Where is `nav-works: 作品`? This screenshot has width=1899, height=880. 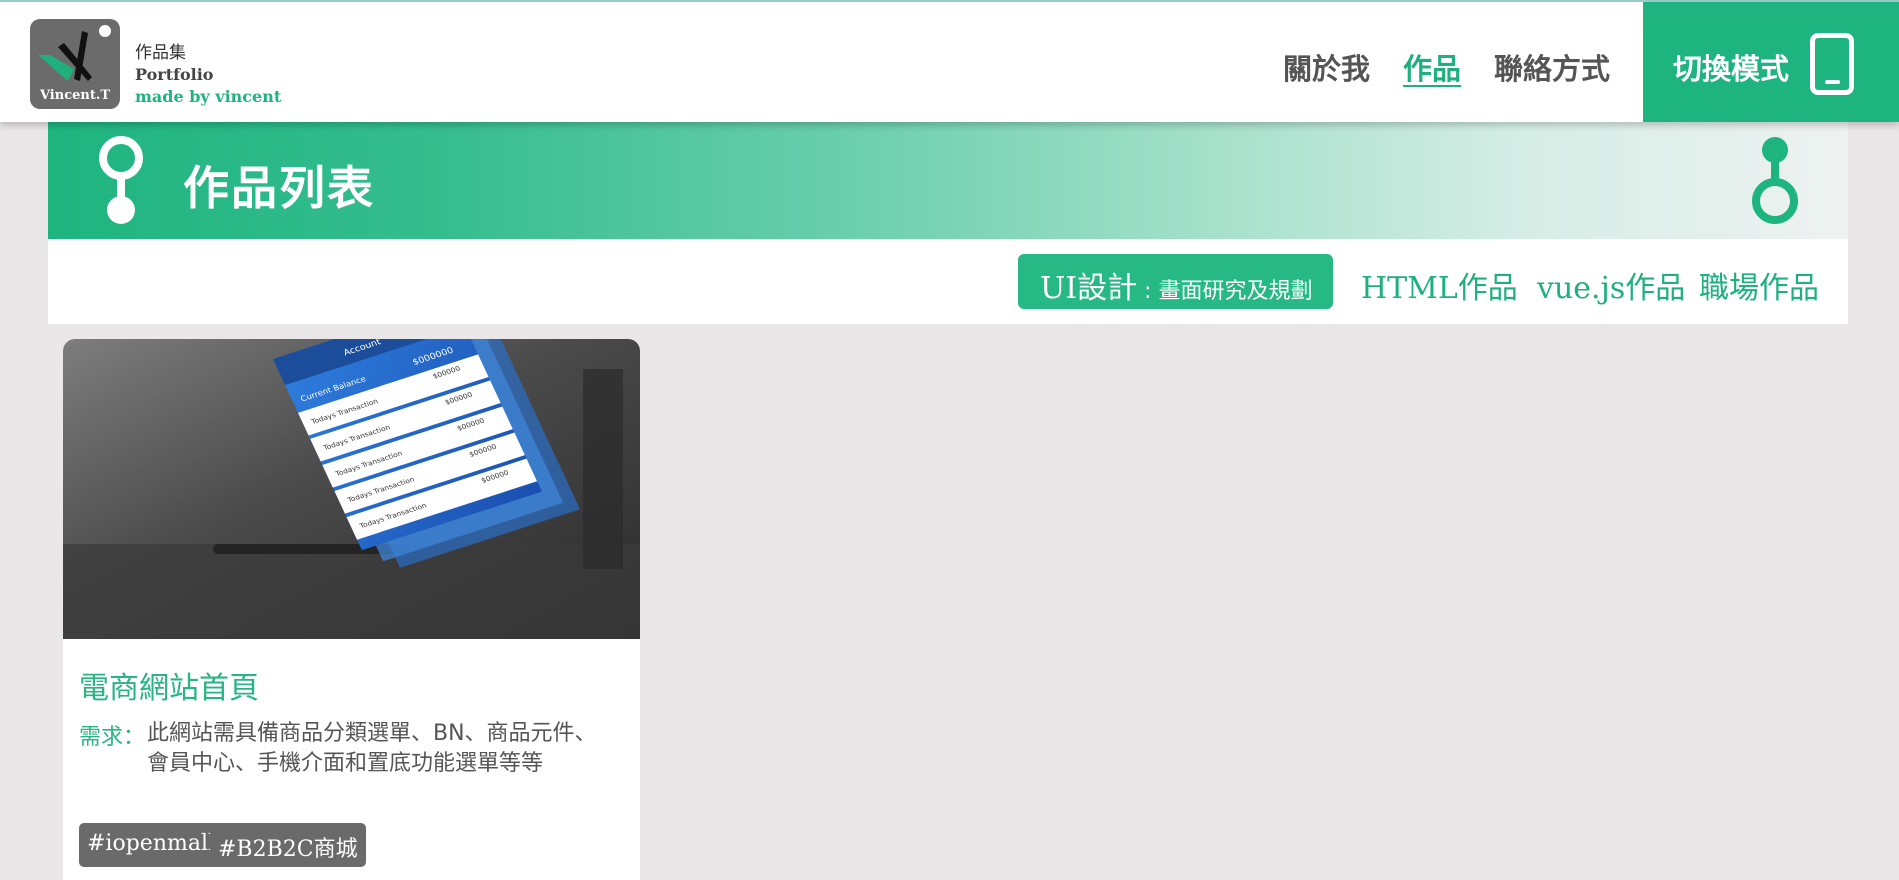
nav-works: 作品 is located at coordinates (1432, 67).